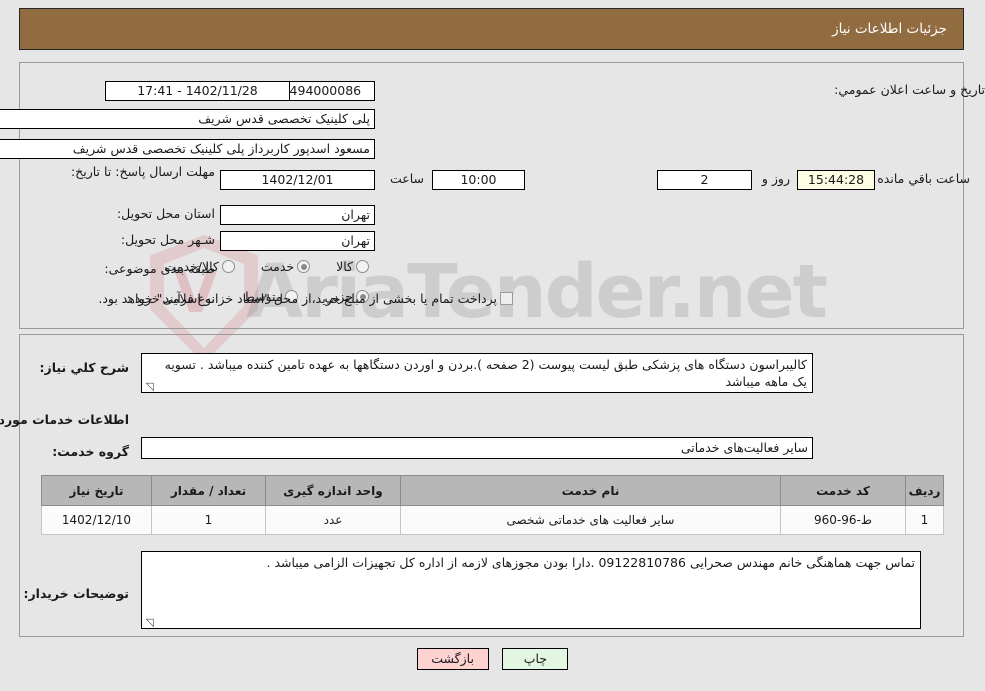 Image resolution: width=985 pixels, height=691 pixels. Describe the element at coordinates (843, 490) in the screenshot. I see `table-col-service-code: کد خدمت` at that location.